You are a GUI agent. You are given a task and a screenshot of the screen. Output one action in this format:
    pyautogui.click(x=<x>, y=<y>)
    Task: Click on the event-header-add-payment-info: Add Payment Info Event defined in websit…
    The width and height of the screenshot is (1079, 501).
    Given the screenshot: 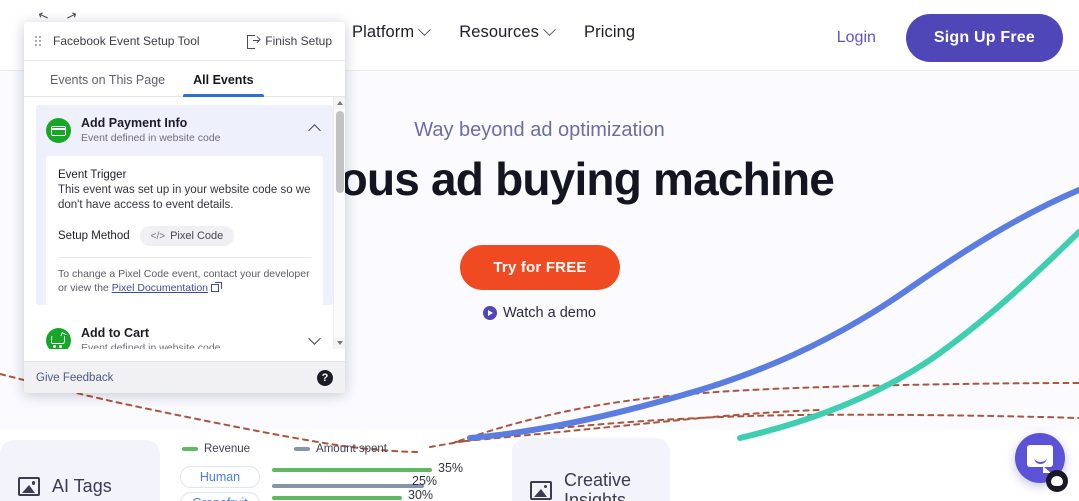 What is the action you would take?
    pyautogui.click(x=184, y=130)
    